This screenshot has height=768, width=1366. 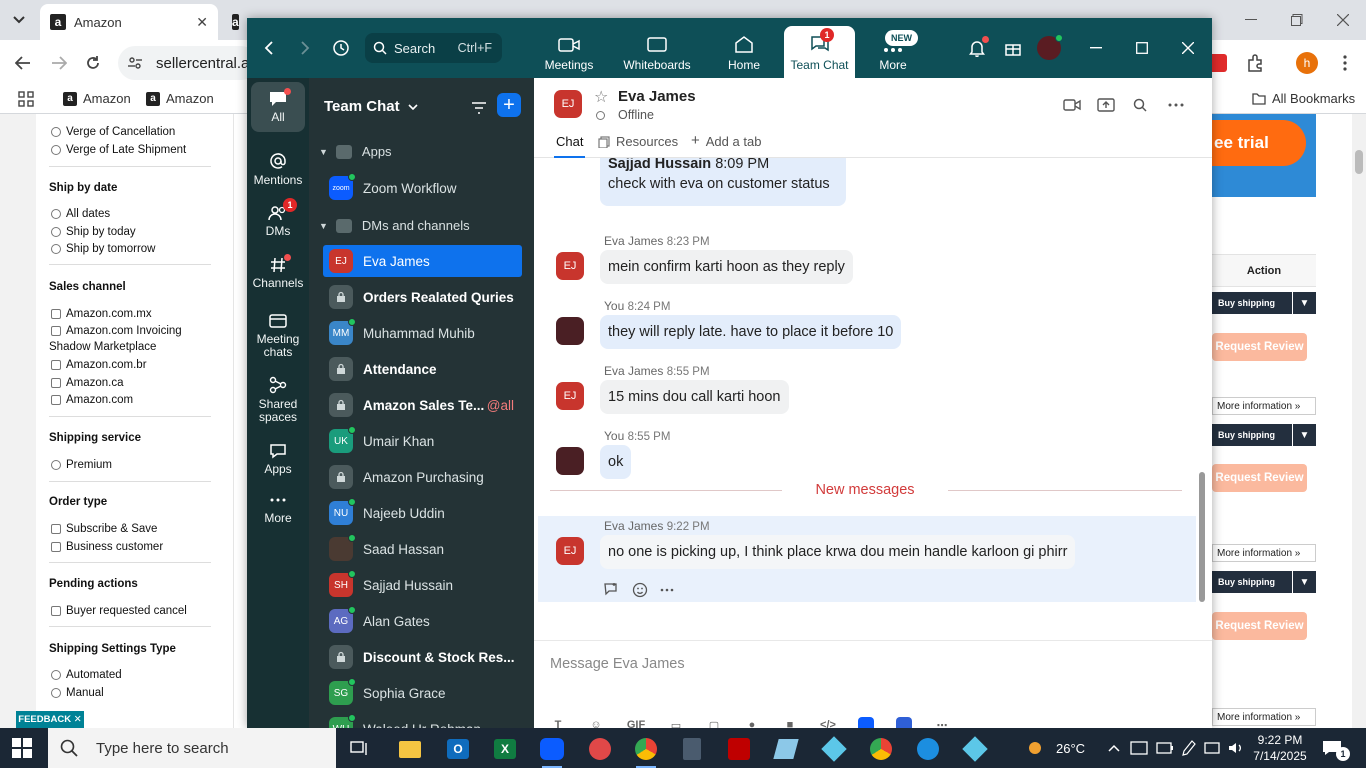 What do you see at coordinates (278, 400) in the screenshot?
I see `nav-shared-spaces: Shared spaces` at bounding box center [278, 400].